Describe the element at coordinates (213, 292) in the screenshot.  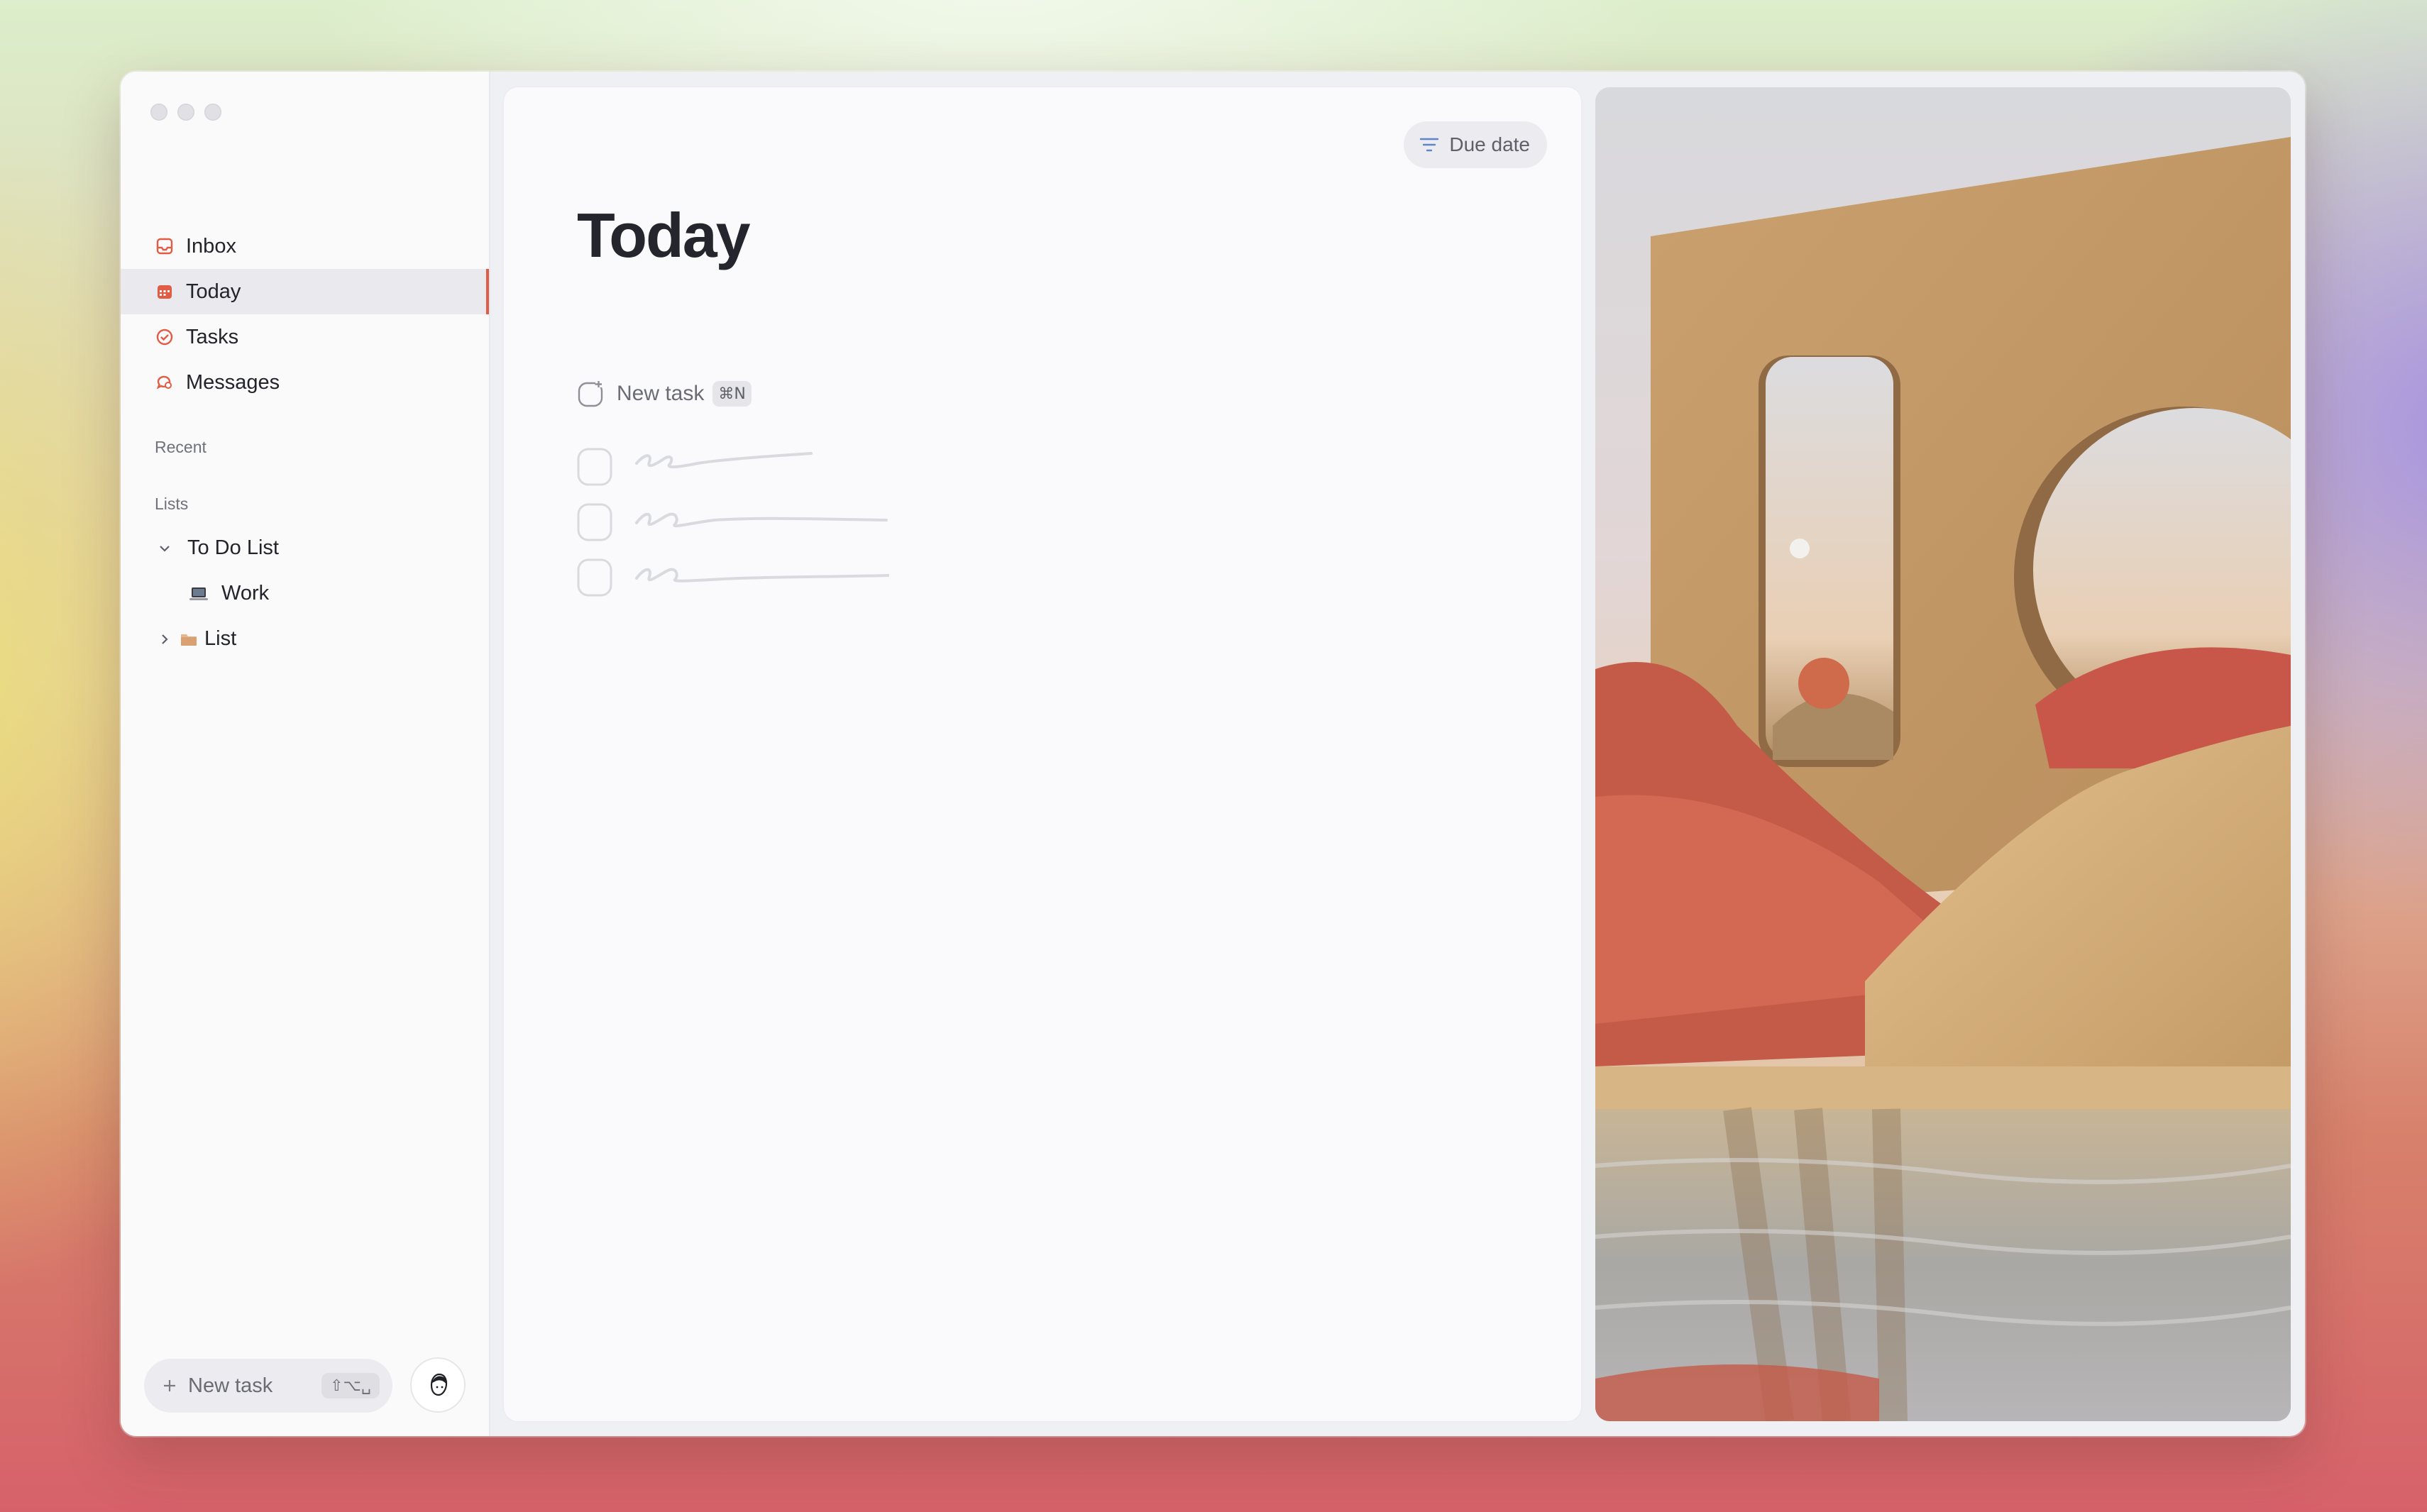
I see `sidebar-item-label: Today` at that location.